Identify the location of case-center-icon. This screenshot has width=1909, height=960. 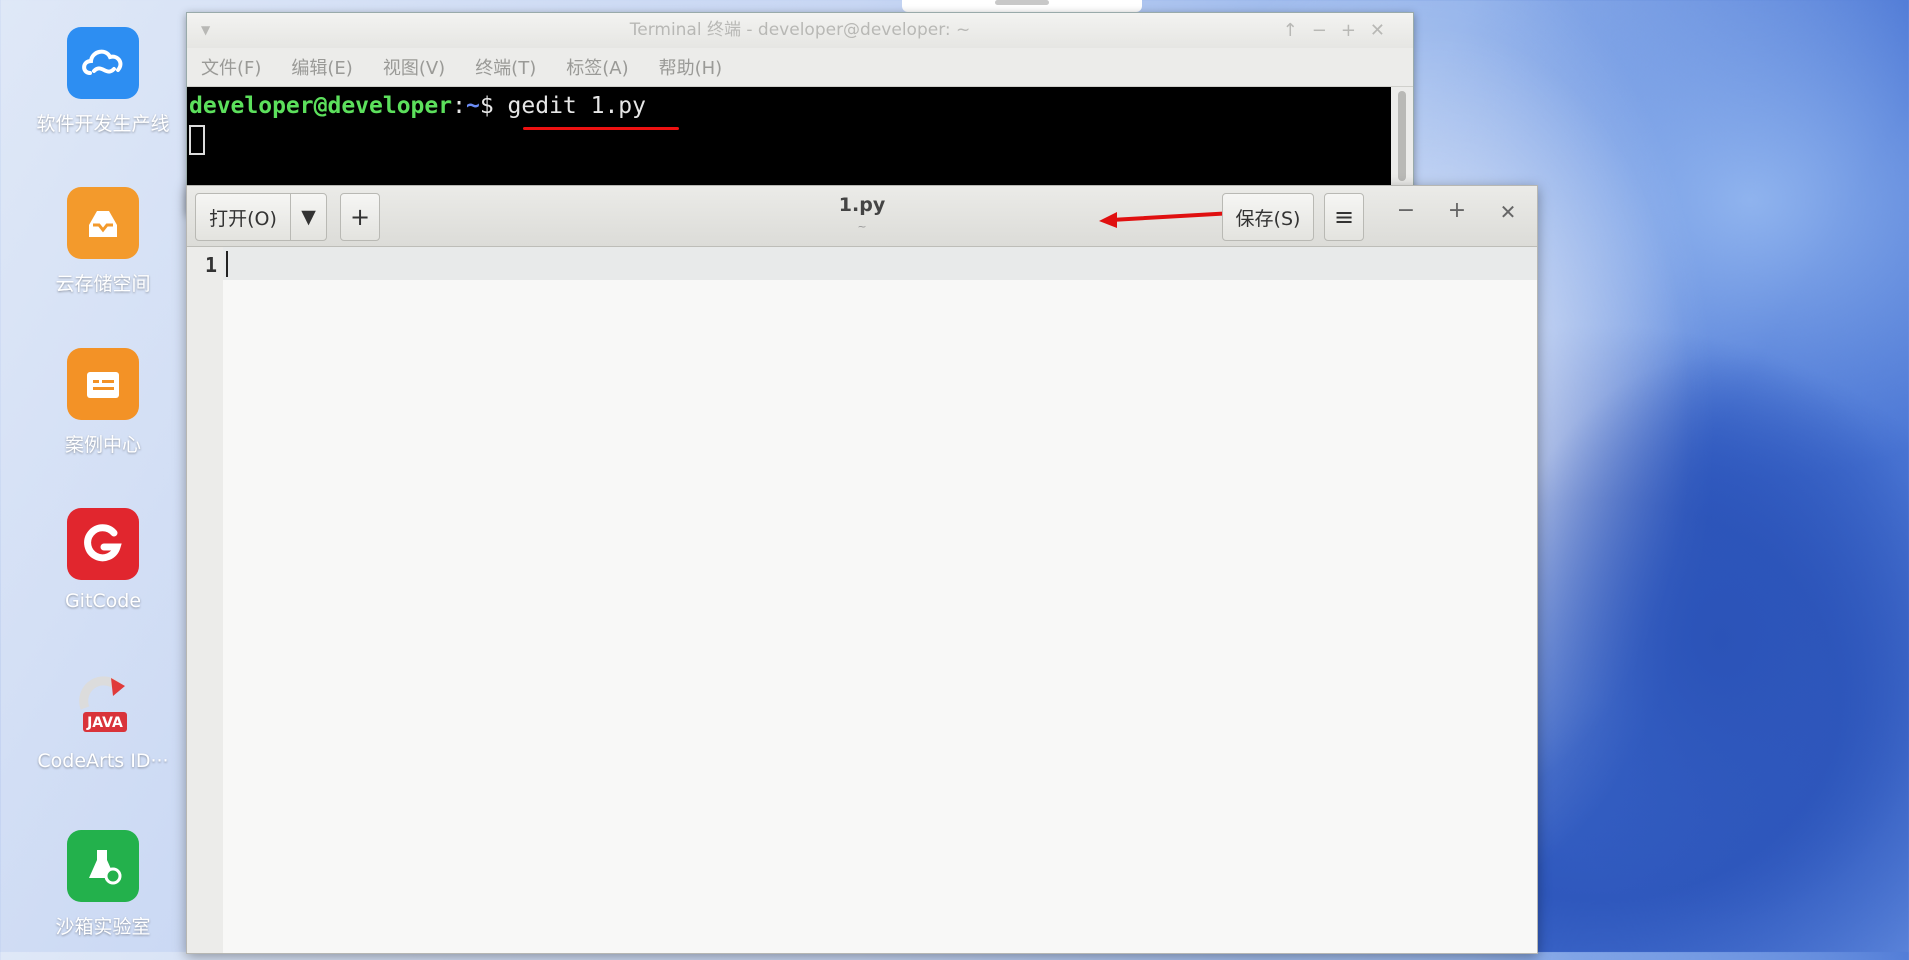
(103, 384).